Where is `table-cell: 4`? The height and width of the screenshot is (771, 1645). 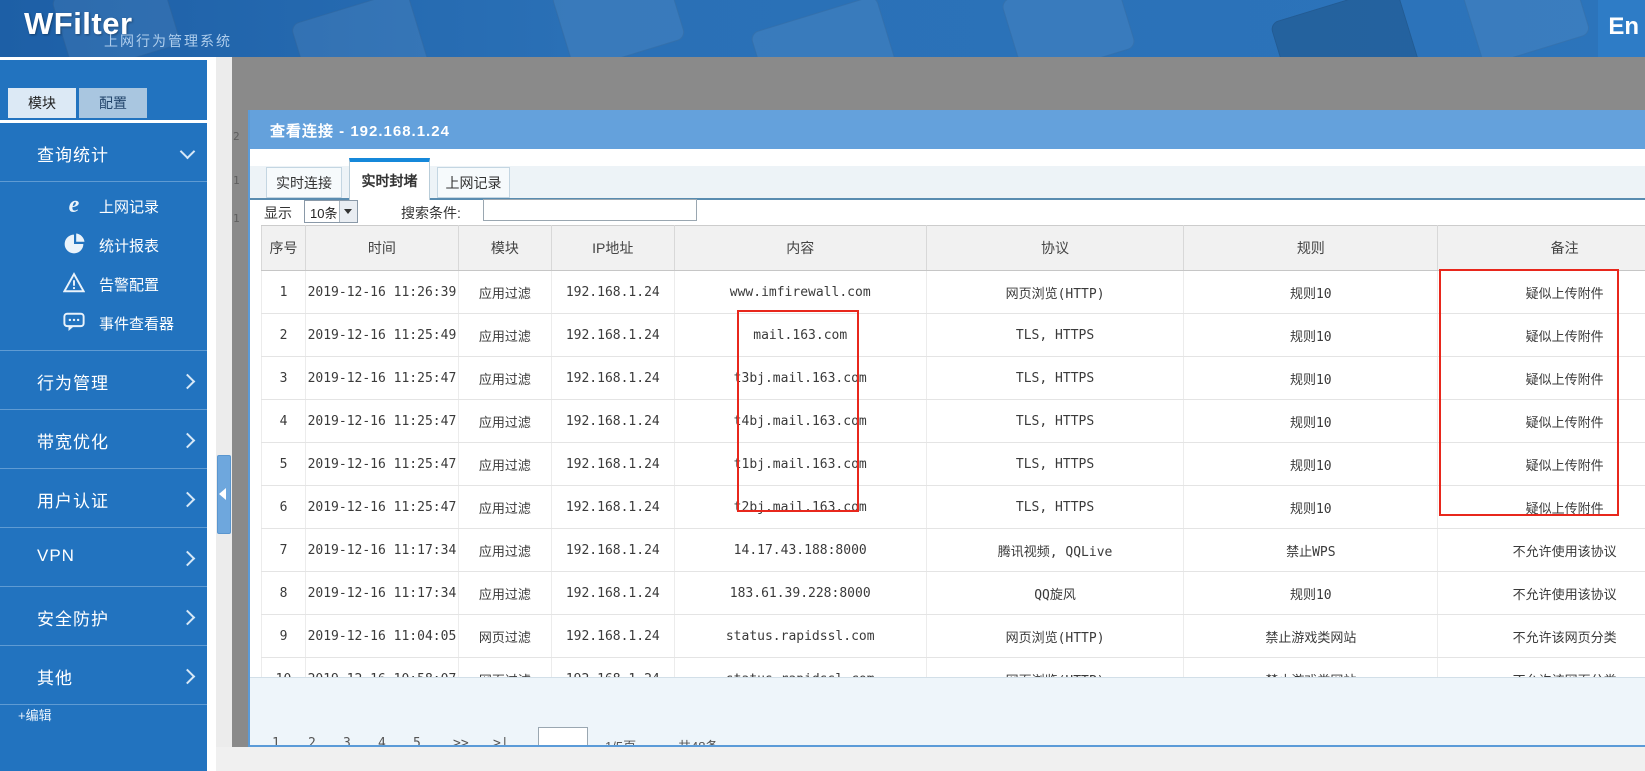 table-cell: 4 is located at coordinates (283, 421).